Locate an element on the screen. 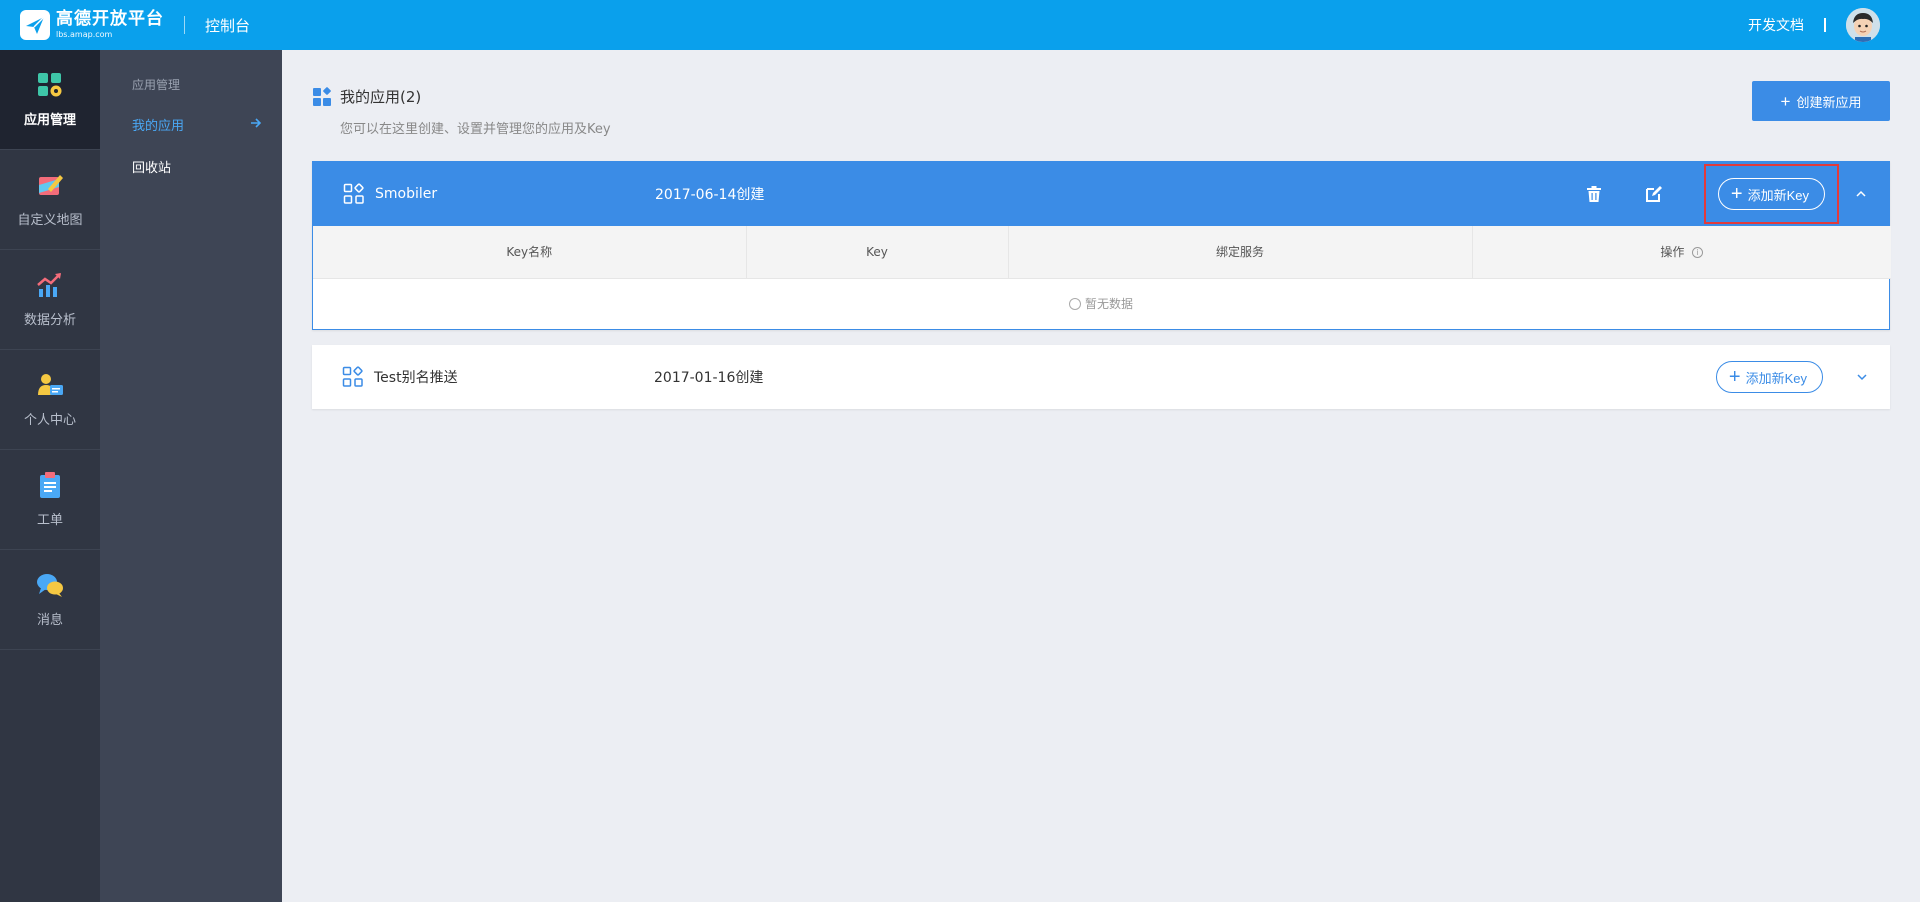  clipboard-icon is located at coordinates (50, 485).